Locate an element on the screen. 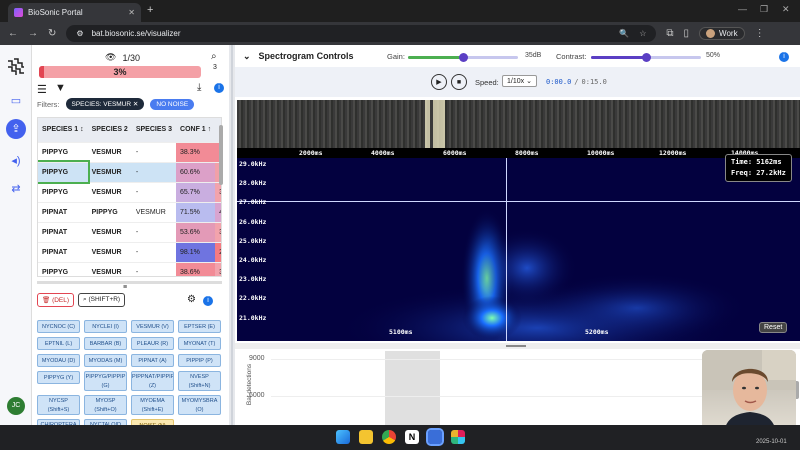 The image size is (800, 450). col-species3: SPECIES 3 is located at coordinates (154, 130).